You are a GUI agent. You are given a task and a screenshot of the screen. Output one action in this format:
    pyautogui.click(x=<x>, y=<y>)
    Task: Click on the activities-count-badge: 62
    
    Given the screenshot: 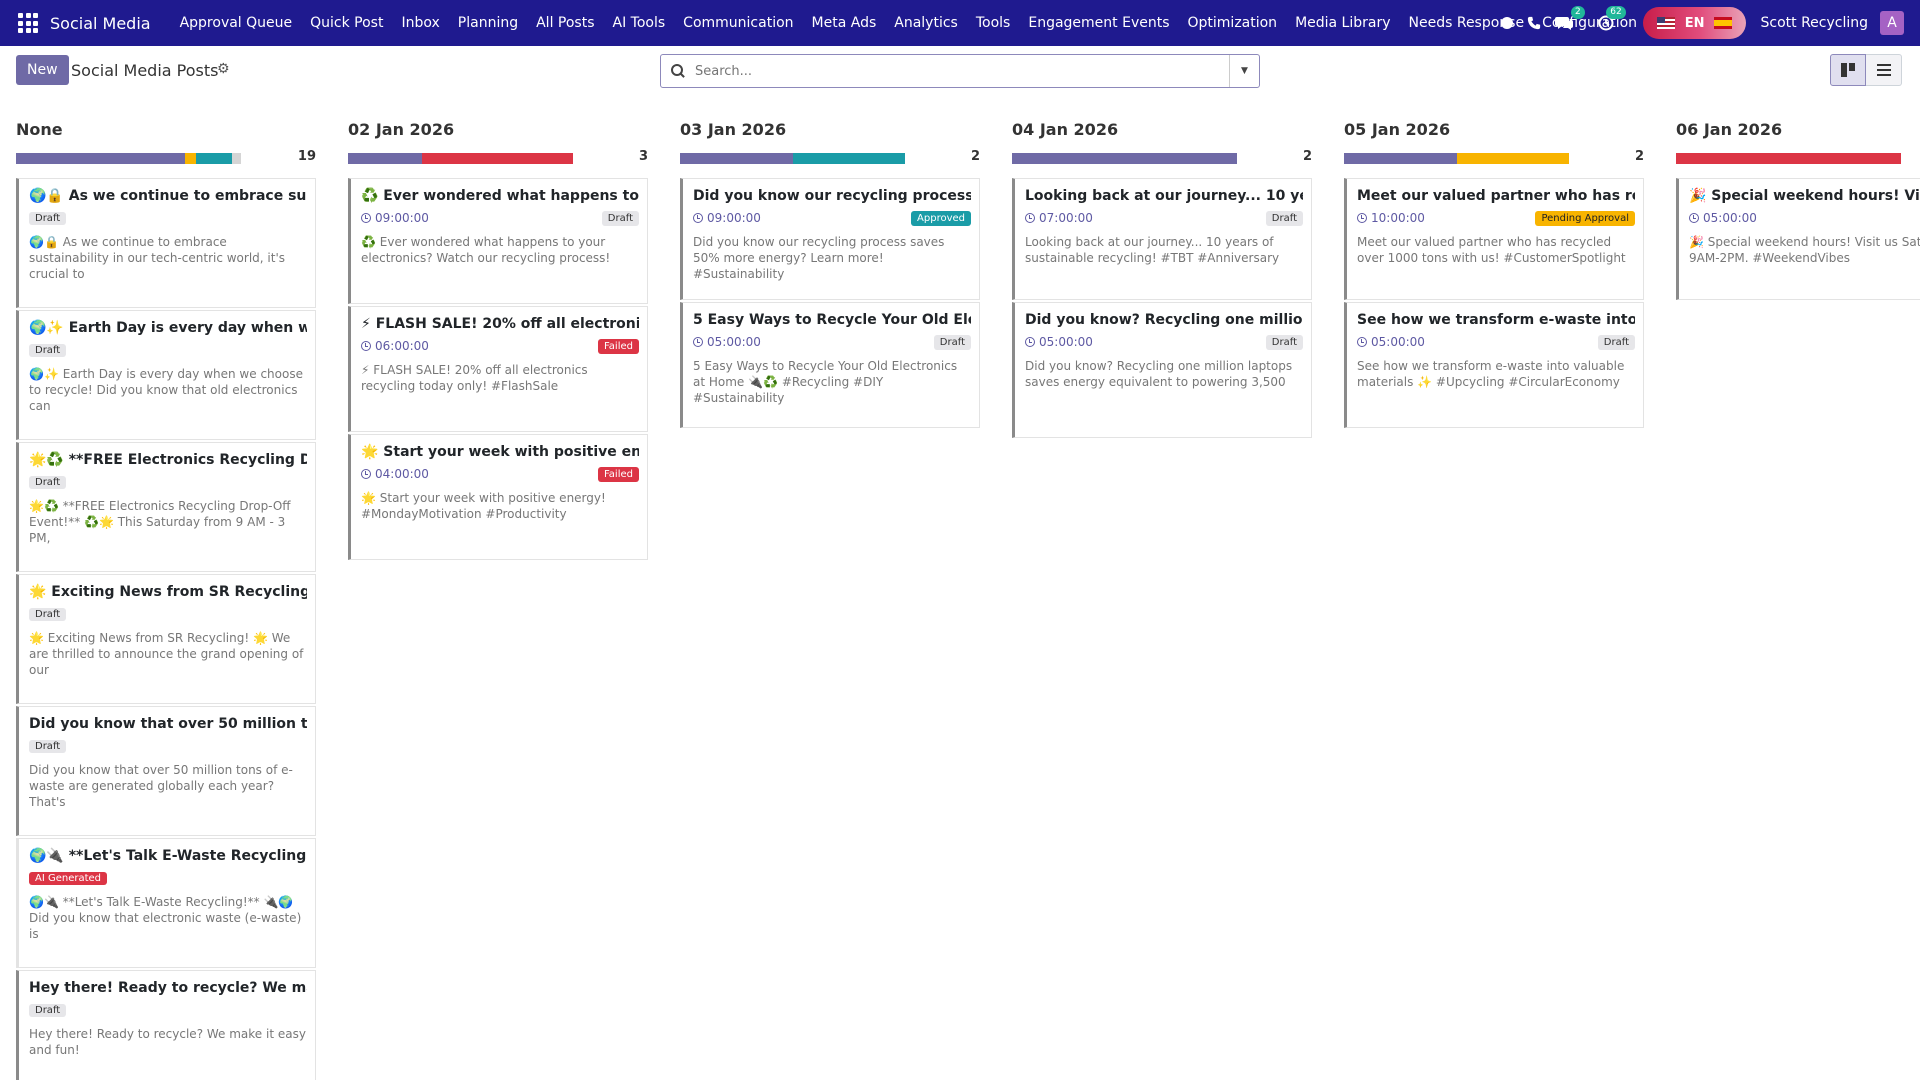 What is the action you would take?
    pyautogui.click(x=1616, y=12)
    